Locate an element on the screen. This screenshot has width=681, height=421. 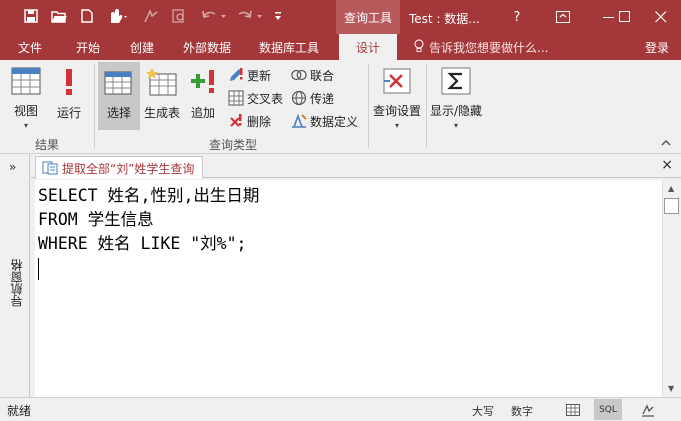
customize-qat-icon is located at coordinates (278, 16).